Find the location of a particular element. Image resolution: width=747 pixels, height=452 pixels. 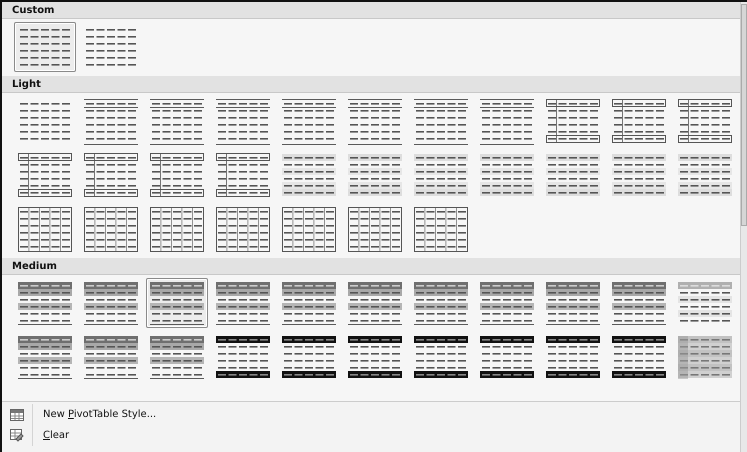

section-header: Custom is located at coordinates (371, 10).